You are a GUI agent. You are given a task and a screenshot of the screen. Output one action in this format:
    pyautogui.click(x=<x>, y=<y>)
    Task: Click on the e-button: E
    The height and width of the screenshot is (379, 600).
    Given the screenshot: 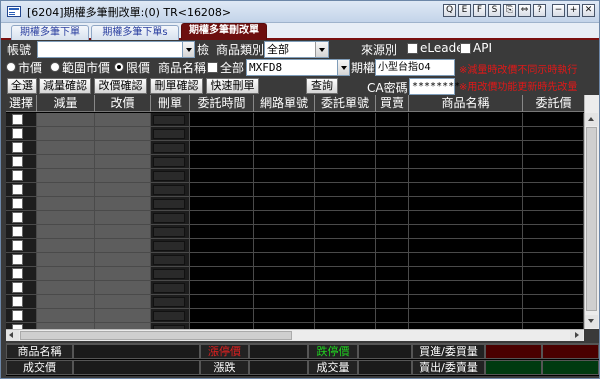 What is the action you would take?
    pyautogui.click(x=464, y=10)
    